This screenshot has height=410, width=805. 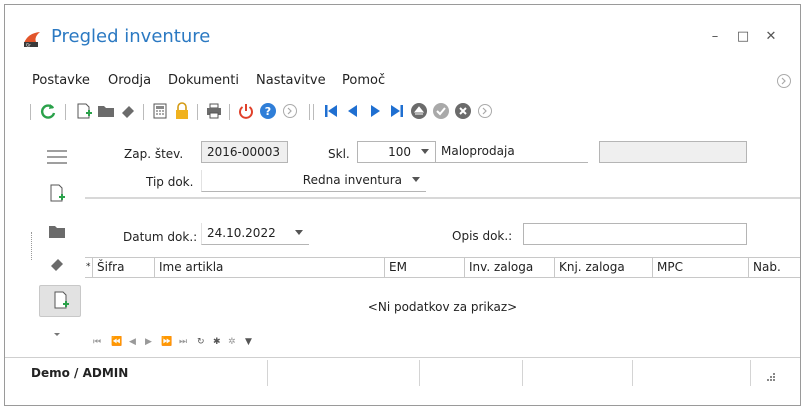 I want to click on zap-stev-label: Zap. štev., so click(x=154, y=154).